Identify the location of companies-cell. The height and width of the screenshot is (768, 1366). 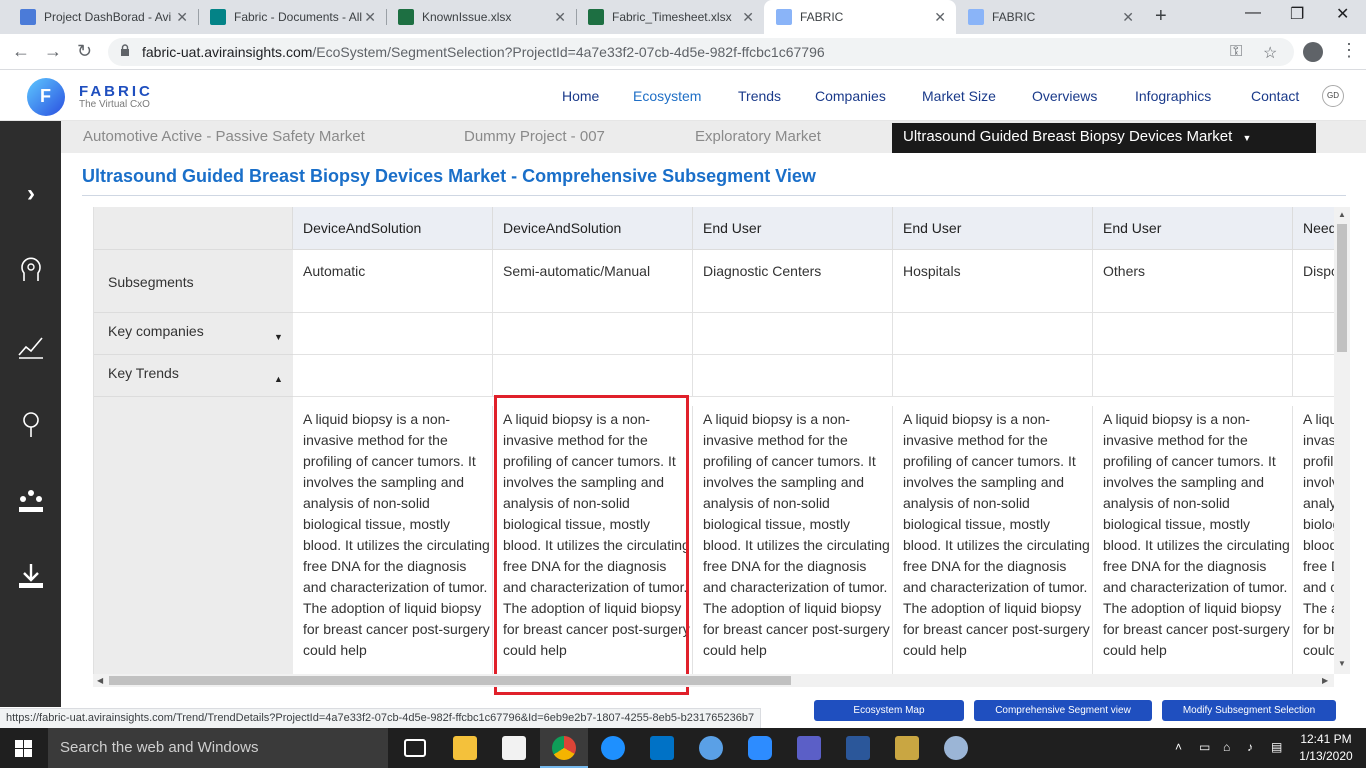
(393, 334).